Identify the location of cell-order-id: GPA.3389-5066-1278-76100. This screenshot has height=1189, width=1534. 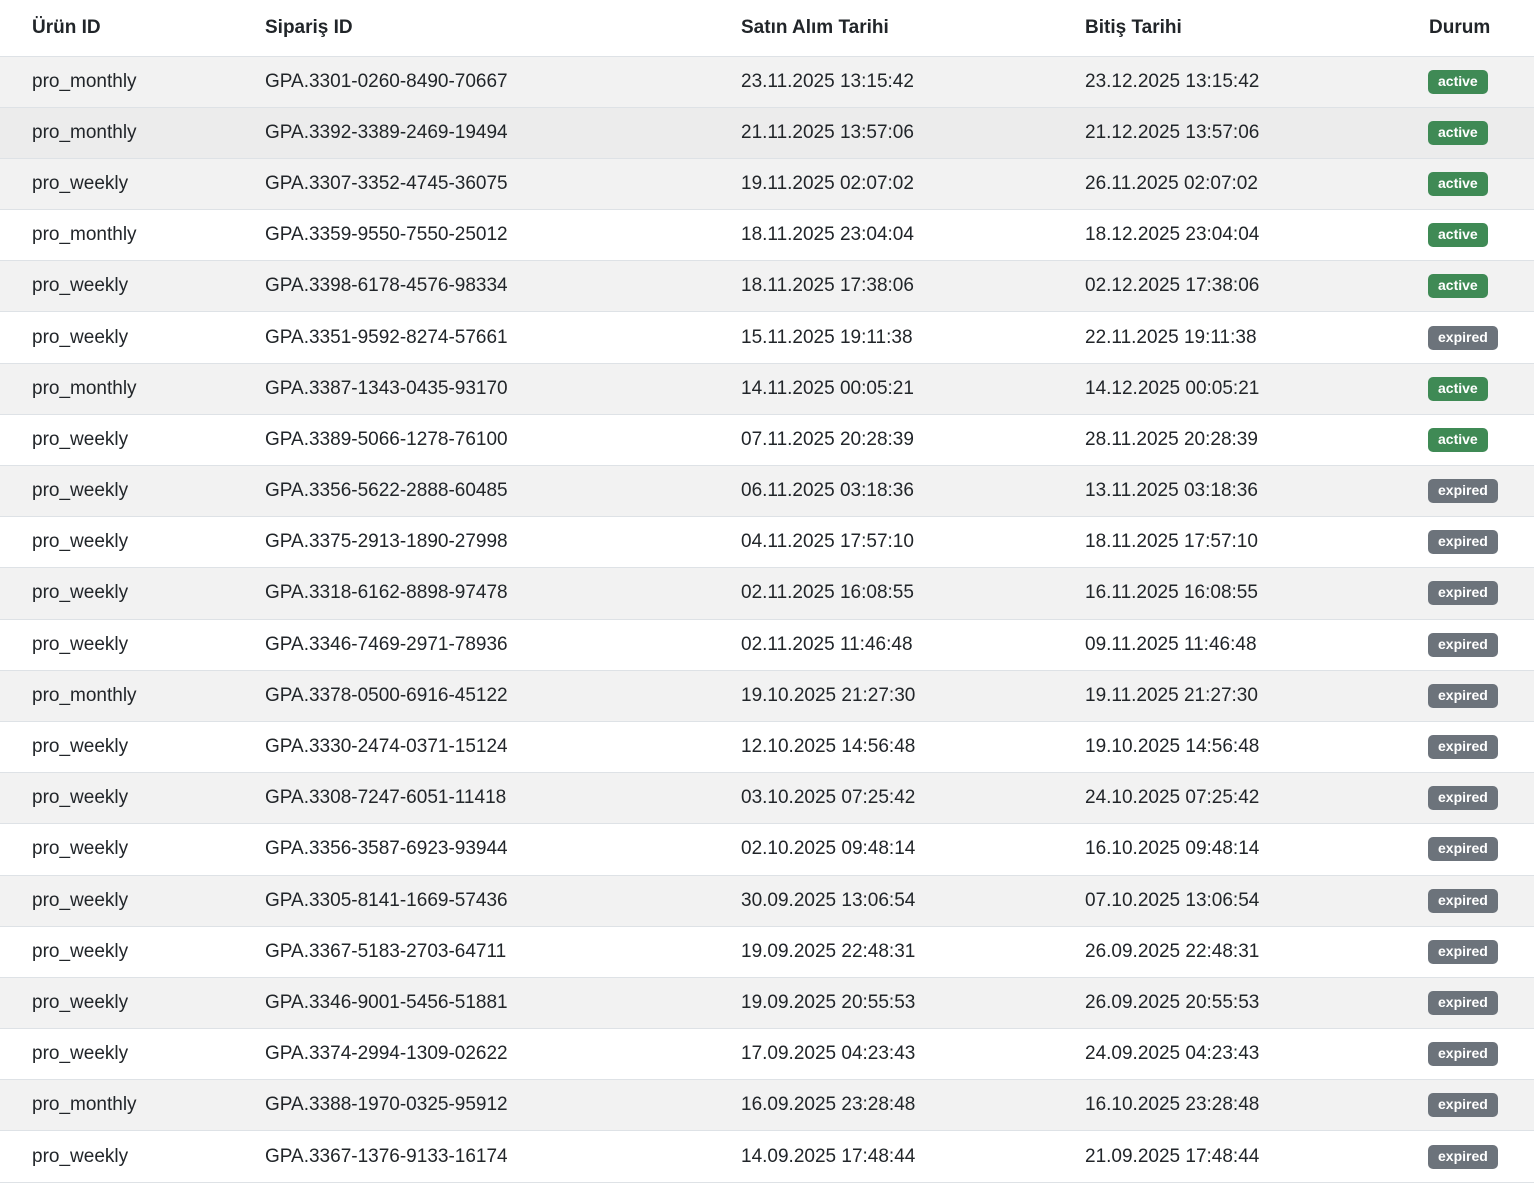
(386, 439).